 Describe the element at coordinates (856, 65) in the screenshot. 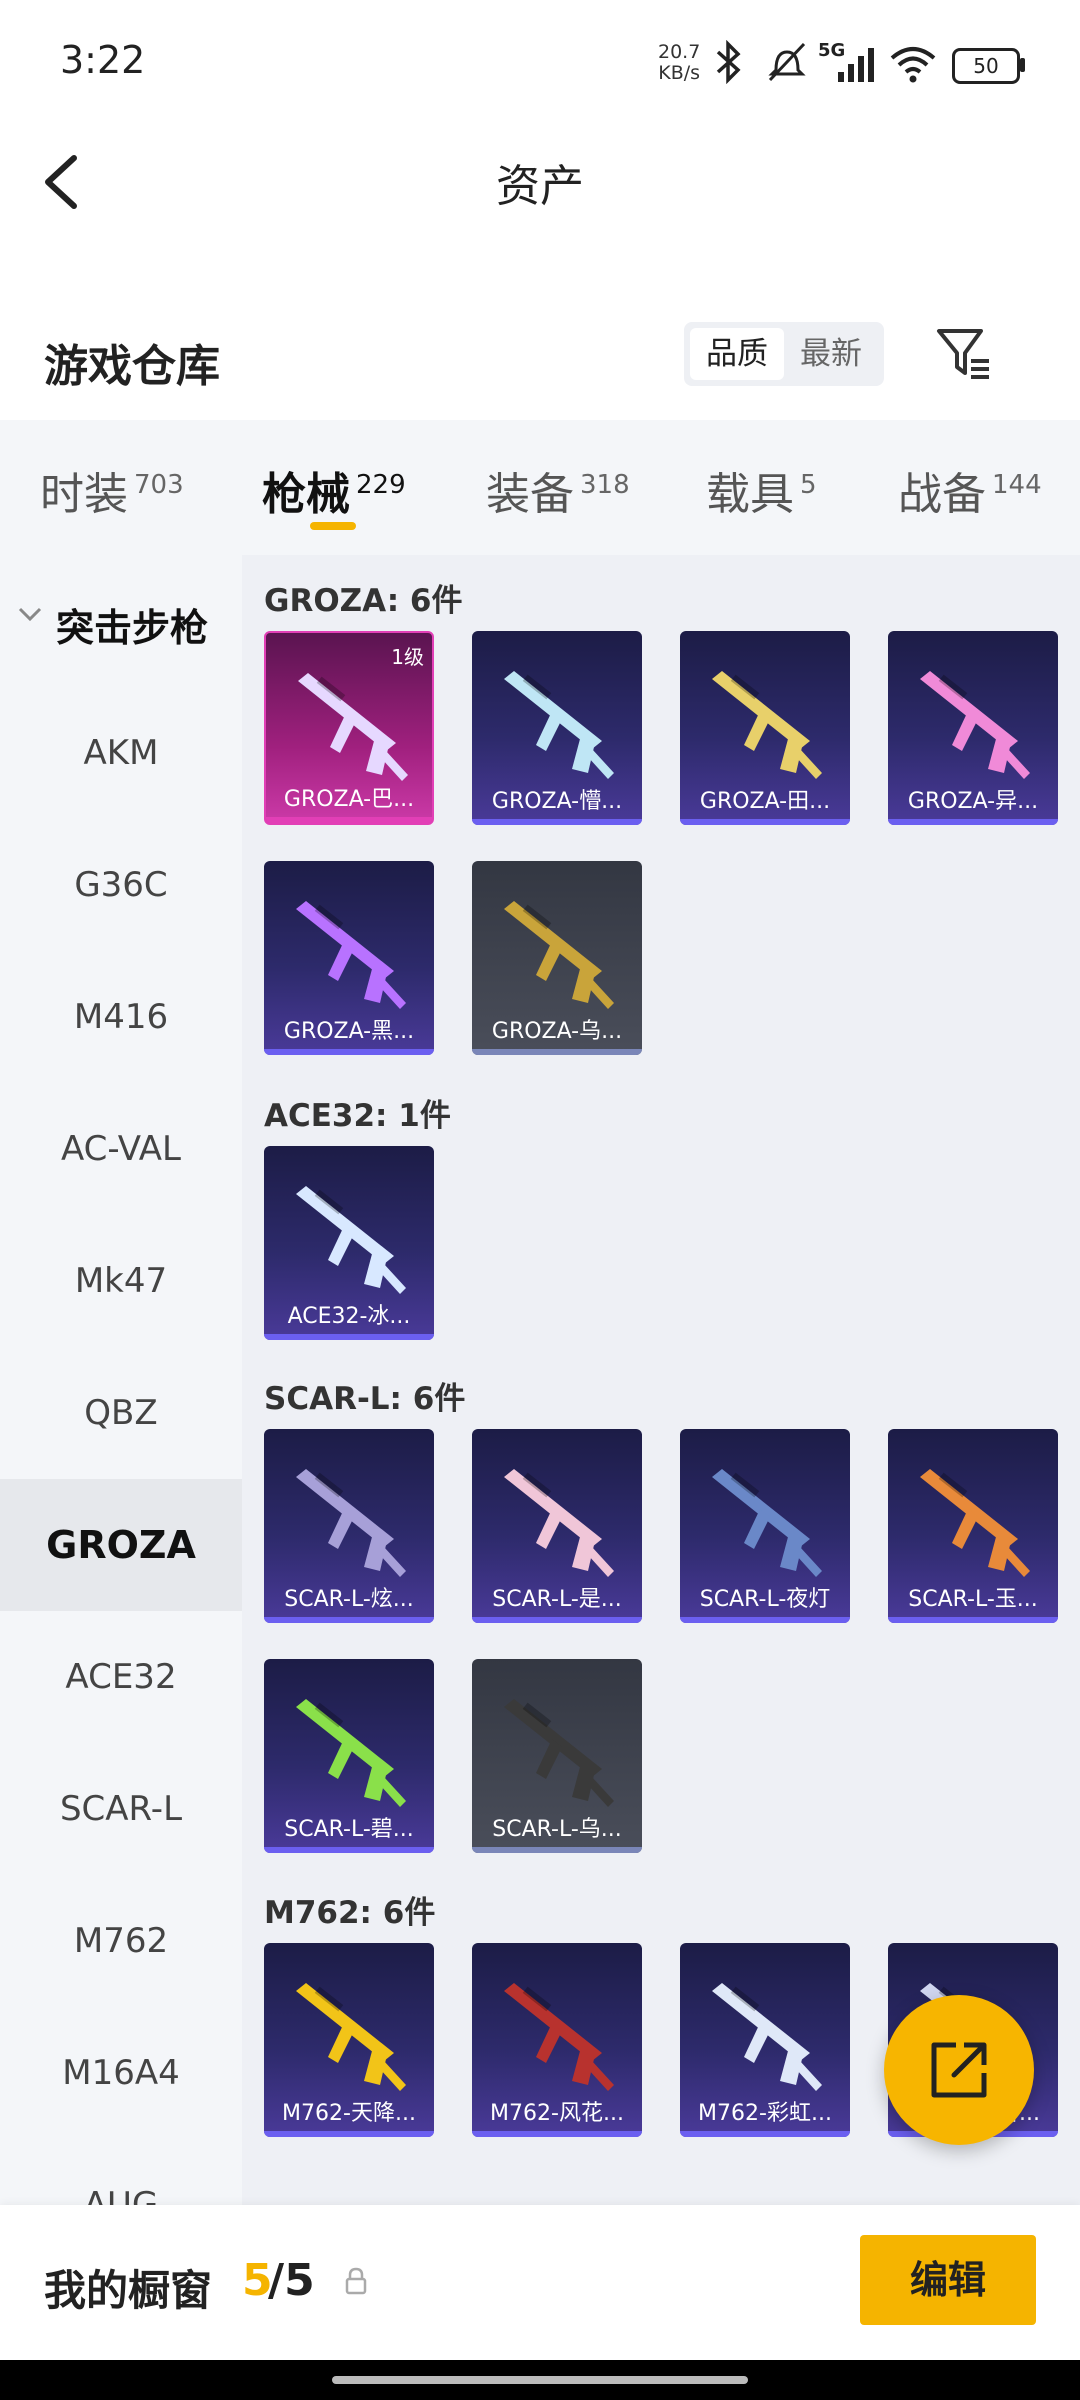

I see `cell-signal-icon` at that location.